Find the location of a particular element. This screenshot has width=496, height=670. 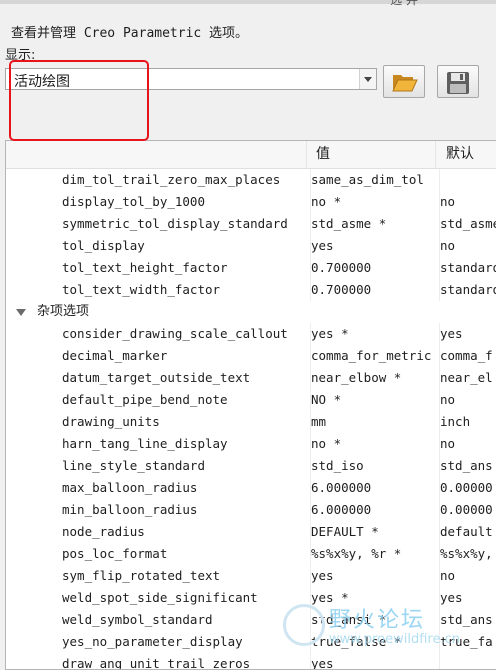

option-name: display_tol_by_1000 is located at coordinates (133, 201).